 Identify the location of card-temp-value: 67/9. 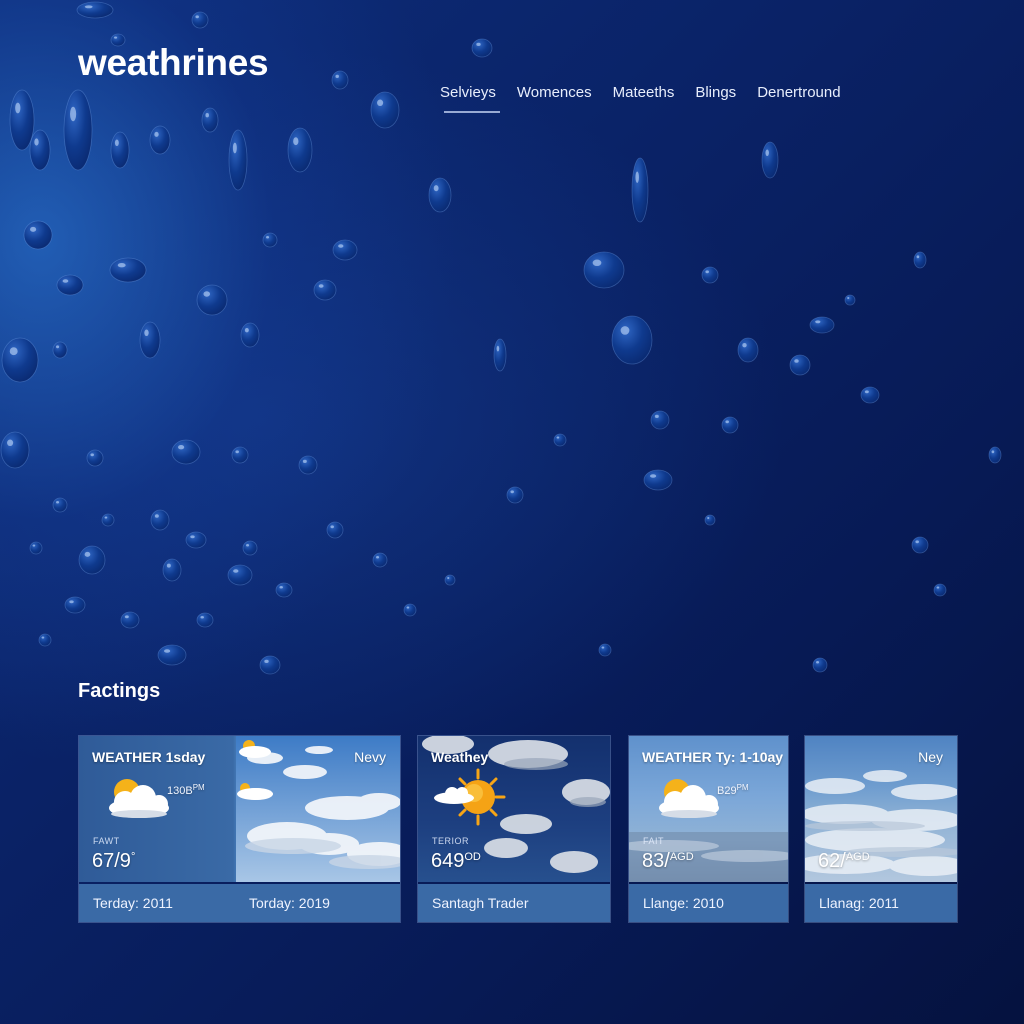
(111, 861).